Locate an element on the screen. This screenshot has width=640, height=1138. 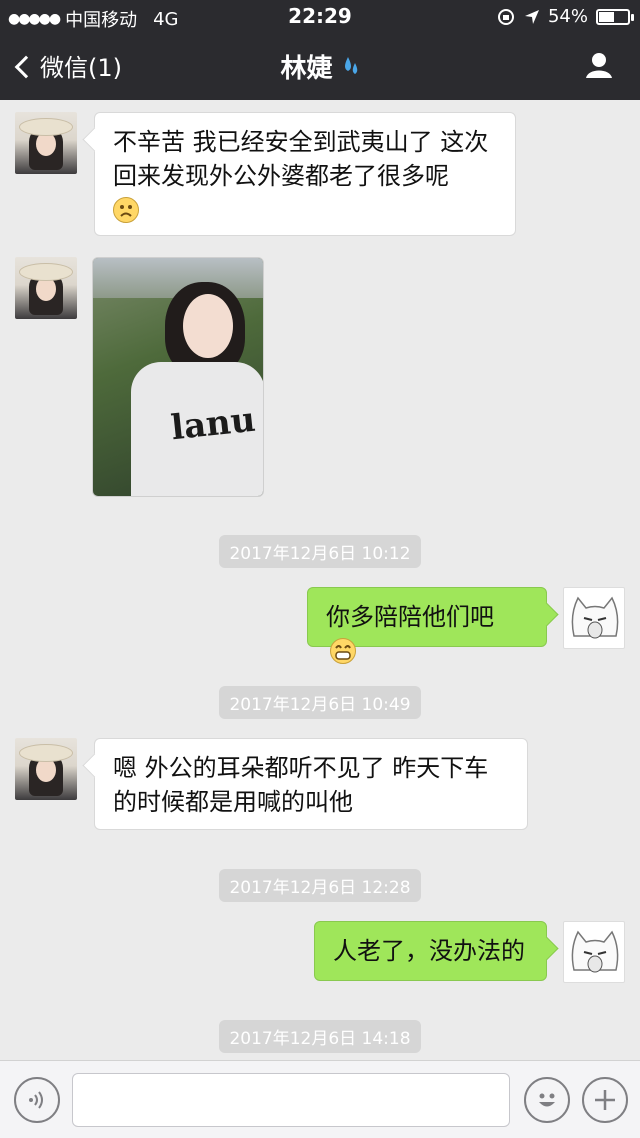
battery-icon is located at coordinates (615, 16).